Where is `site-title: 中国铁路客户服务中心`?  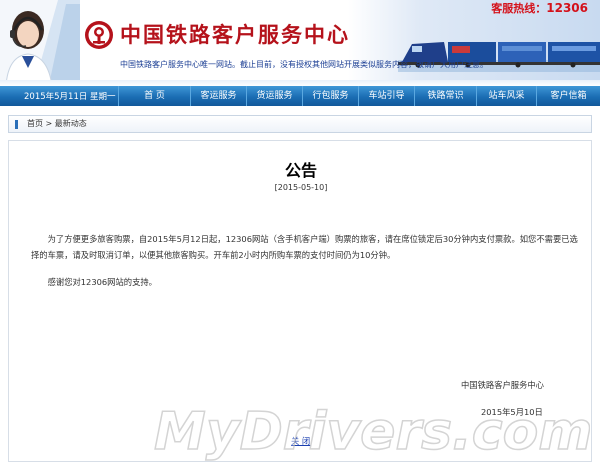
site-title: 中国铁路客户服务中心 is located at coordinates (235, 35).